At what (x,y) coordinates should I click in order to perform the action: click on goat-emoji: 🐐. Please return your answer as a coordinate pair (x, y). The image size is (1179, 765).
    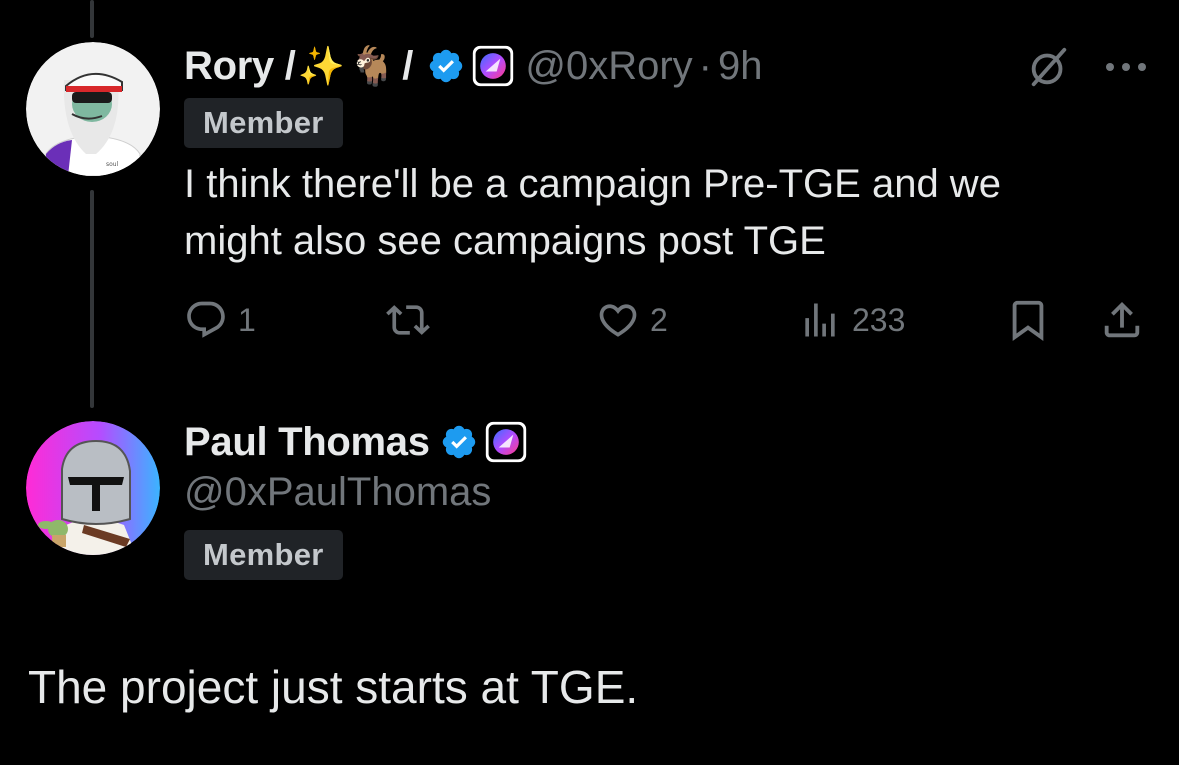
    Looking at the image, I should click on (372, 66).